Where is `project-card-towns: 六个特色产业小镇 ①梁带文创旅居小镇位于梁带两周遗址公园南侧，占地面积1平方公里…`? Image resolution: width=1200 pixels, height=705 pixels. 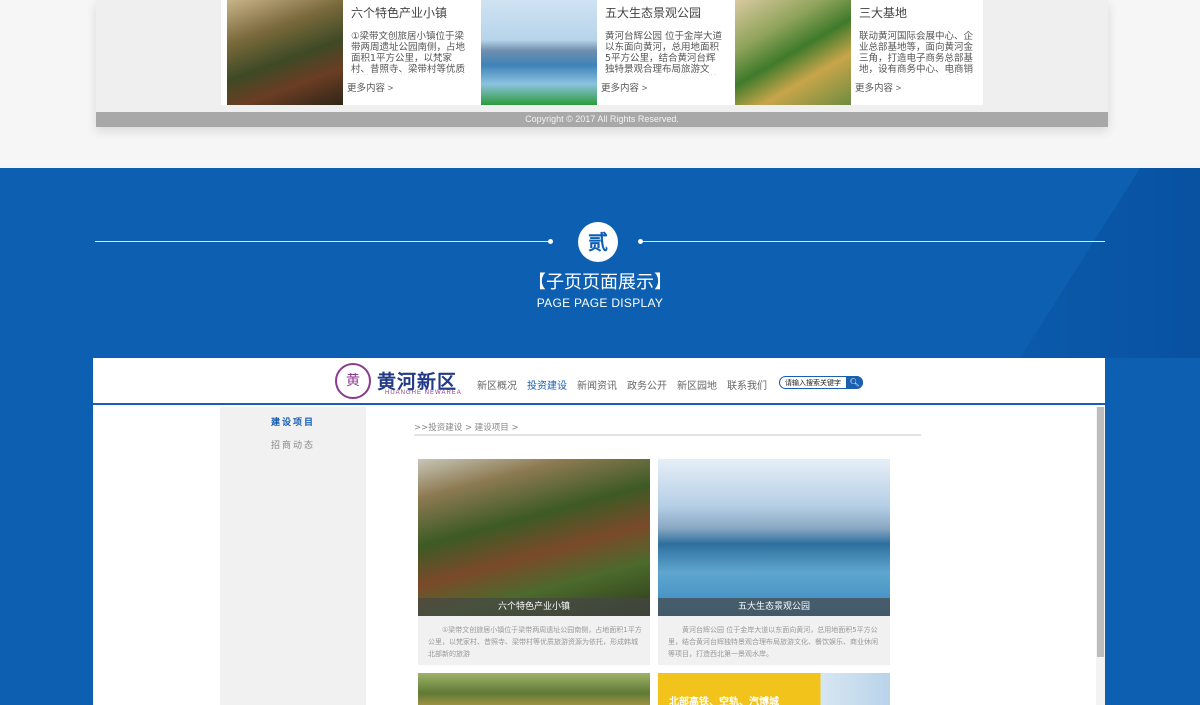
project-card-towns: 六个特色产业小镇 ①梁带文创旅居小镇位于梁带两周遗址公园南侧，占地面积1平方公里… is located at coordinates (534, 562).